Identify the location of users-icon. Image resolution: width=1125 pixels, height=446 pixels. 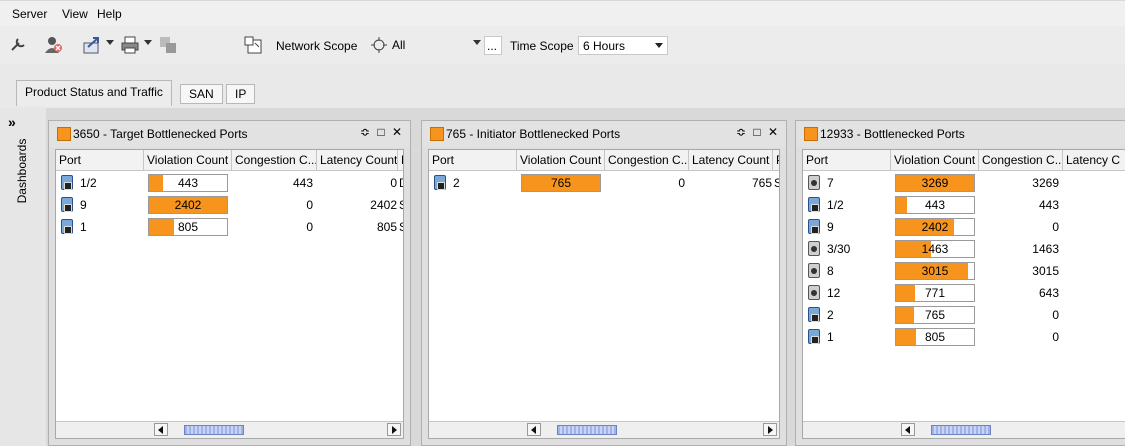
(54, 45).